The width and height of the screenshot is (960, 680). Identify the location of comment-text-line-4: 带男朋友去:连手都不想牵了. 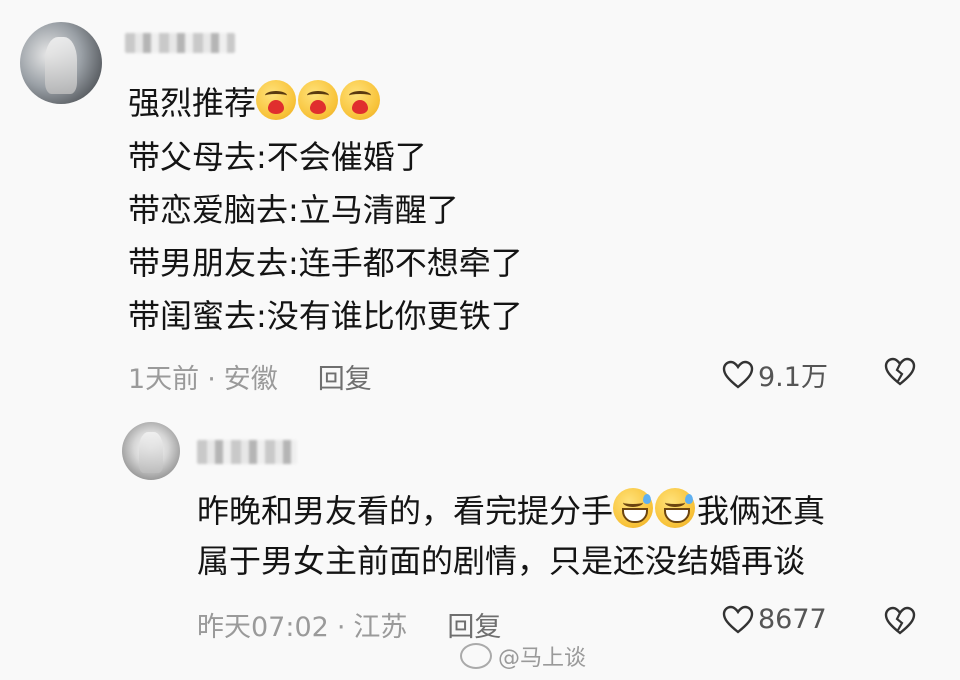
(325, 263).